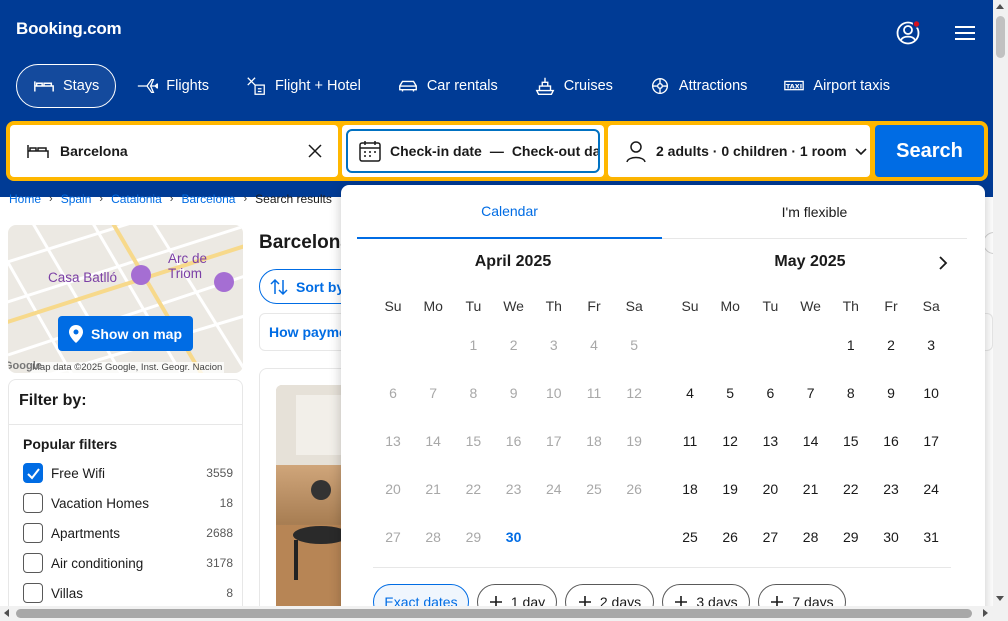 This screenshot has height=621, width=1008. I want to click on calendar-day: 1, so click(851, 345).